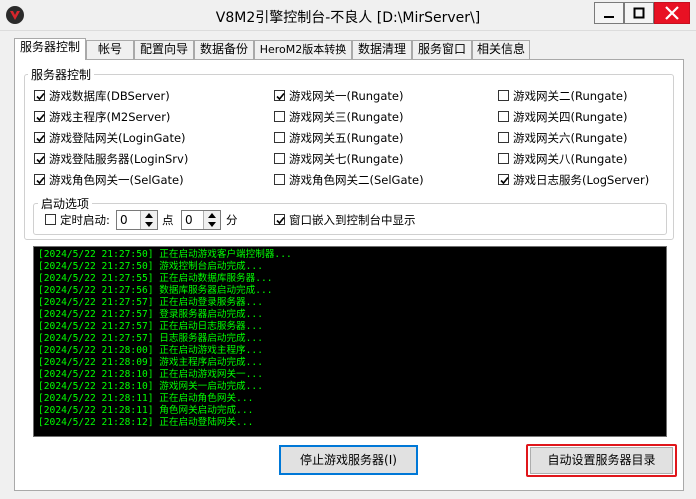  I want to click on checkbox-label: 游戏主程序(M2Server), so click(110, 117).